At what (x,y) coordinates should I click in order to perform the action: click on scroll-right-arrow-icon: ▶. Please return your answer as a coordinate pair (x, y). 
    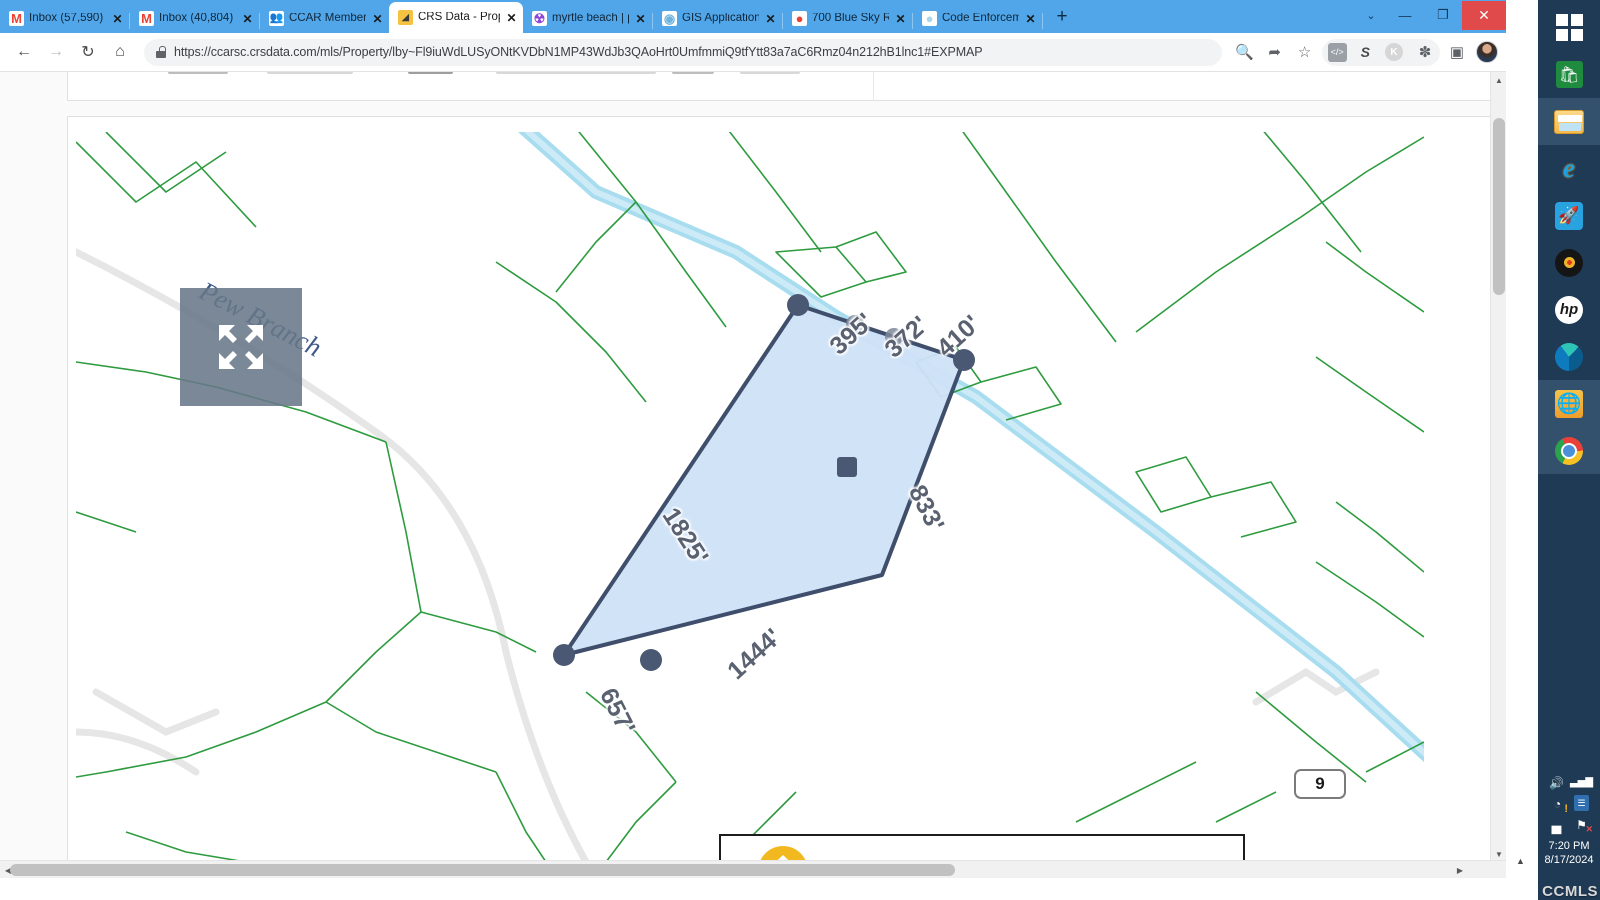
    Looking at the image, I should click on (1460, 870).